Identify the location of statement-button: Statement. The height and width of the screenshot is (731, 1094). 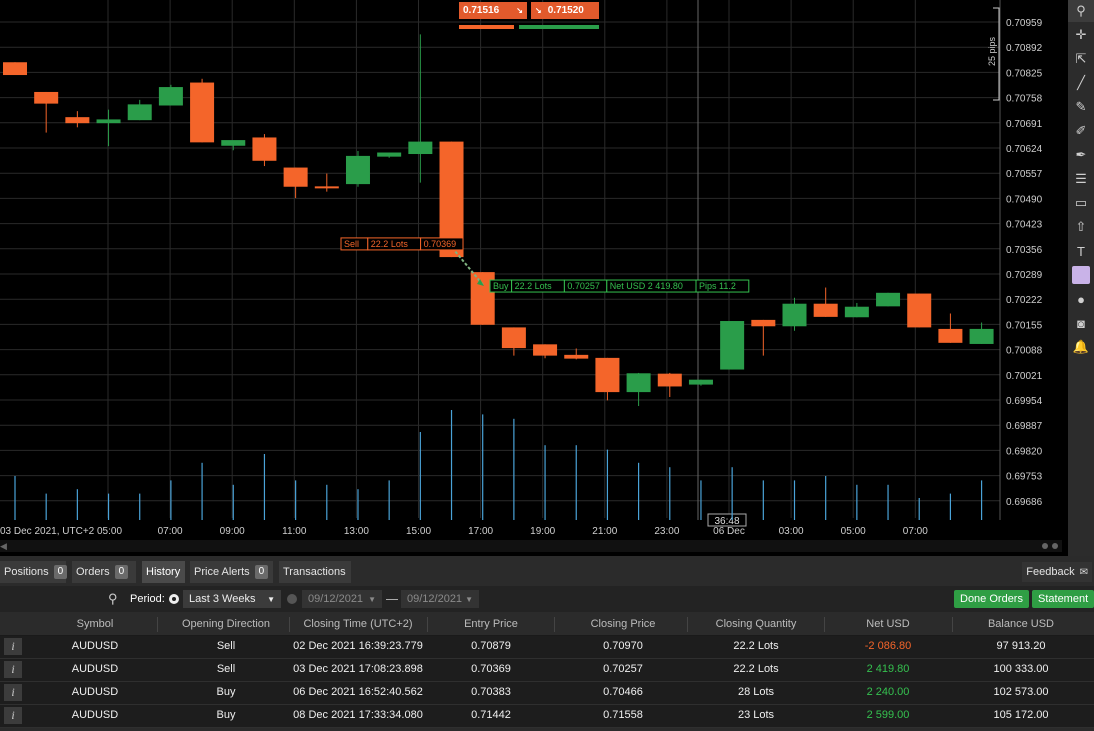
(1063, 599).